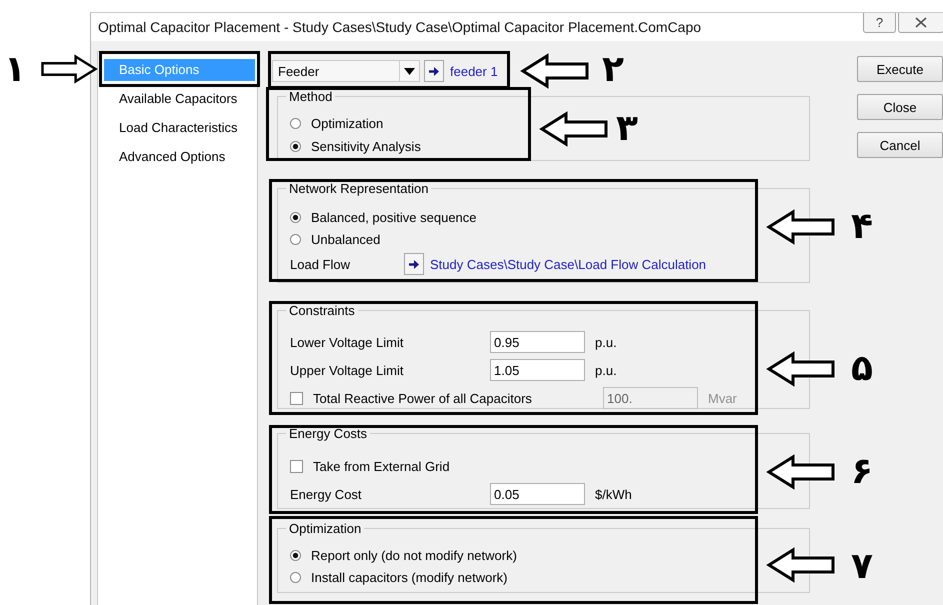  I want to click on load-flow-link: Study Cases\Study Case\Load Flow Calculation, so click(568, 264).